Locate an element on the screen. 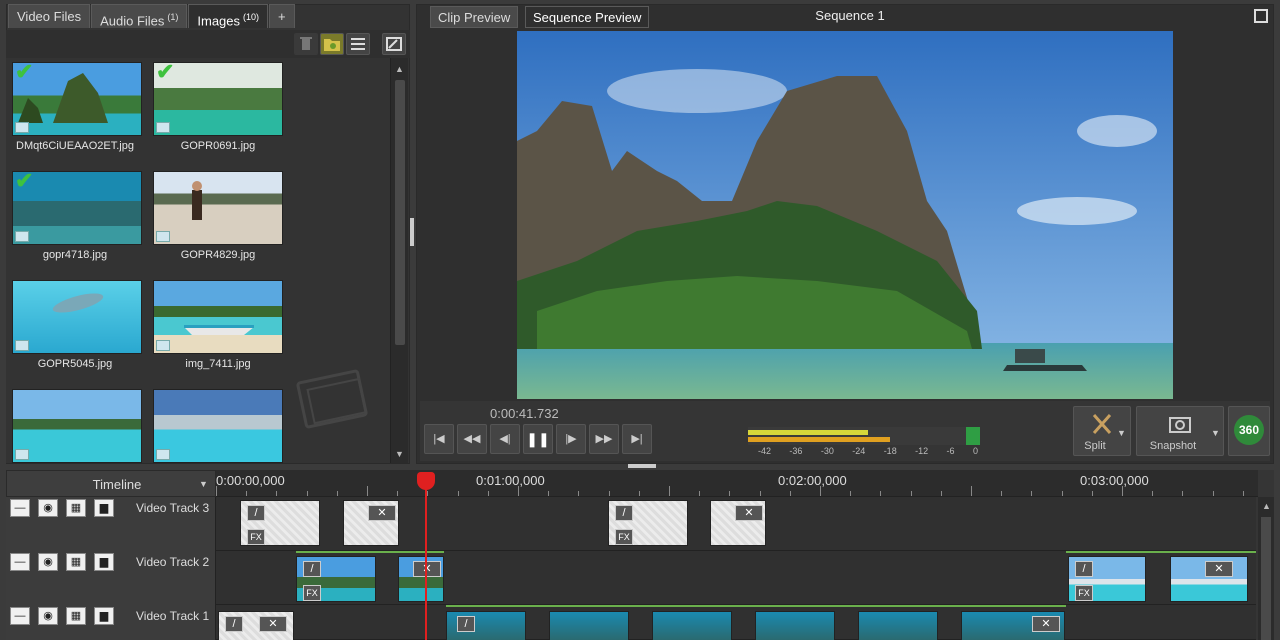 The image size is (1280, 640). timeline-scrollbar: ▲ is located at coordinates (1266, 568).